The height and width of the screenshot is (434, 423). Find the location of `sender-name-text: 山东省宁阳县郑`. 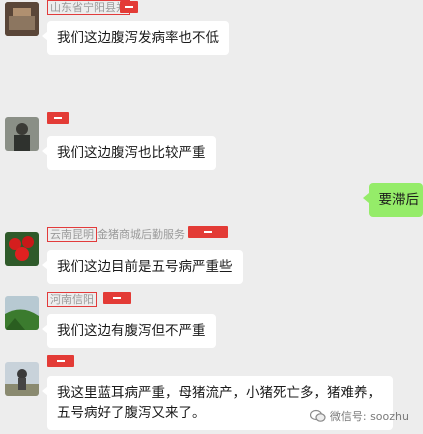

sender-name-text: 山东省宁阳县郑 is located at coordinates (88, 7).